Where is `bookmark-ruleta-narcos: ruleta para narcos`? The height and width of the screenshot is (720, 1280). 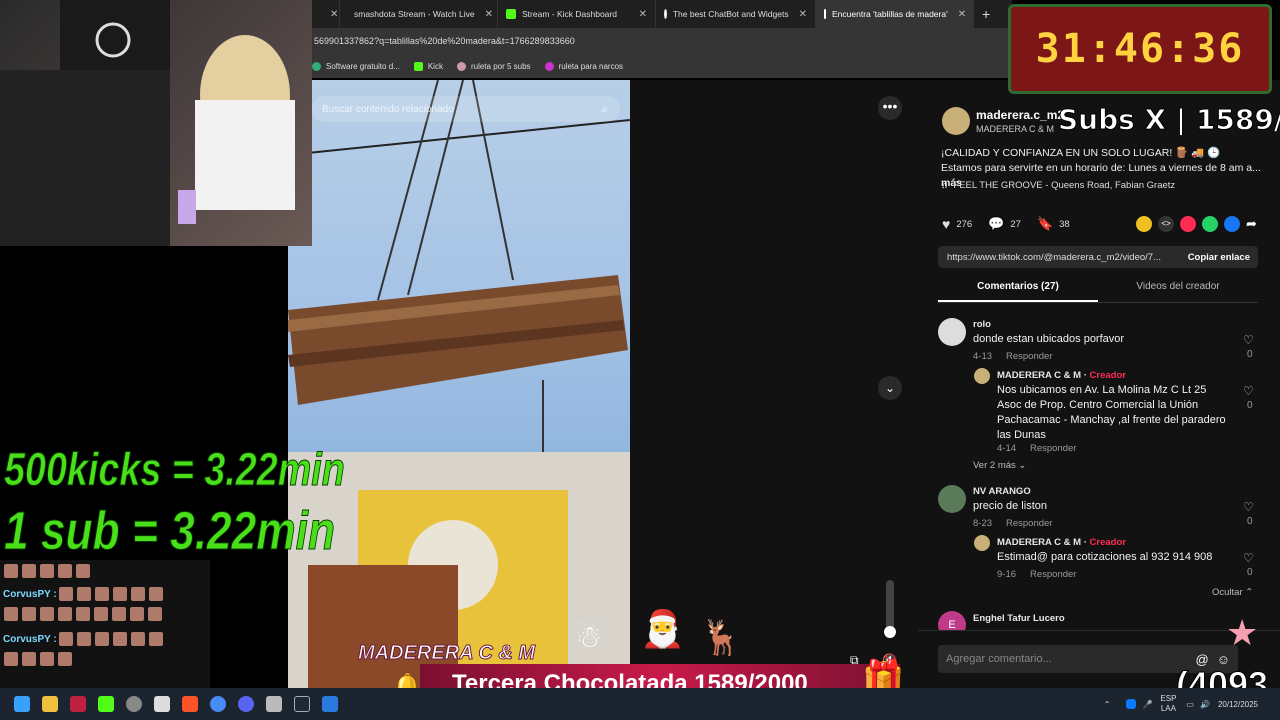
bookmark-ruleta-narcos: ruleta para narcos is located at coordinates (583, 66).